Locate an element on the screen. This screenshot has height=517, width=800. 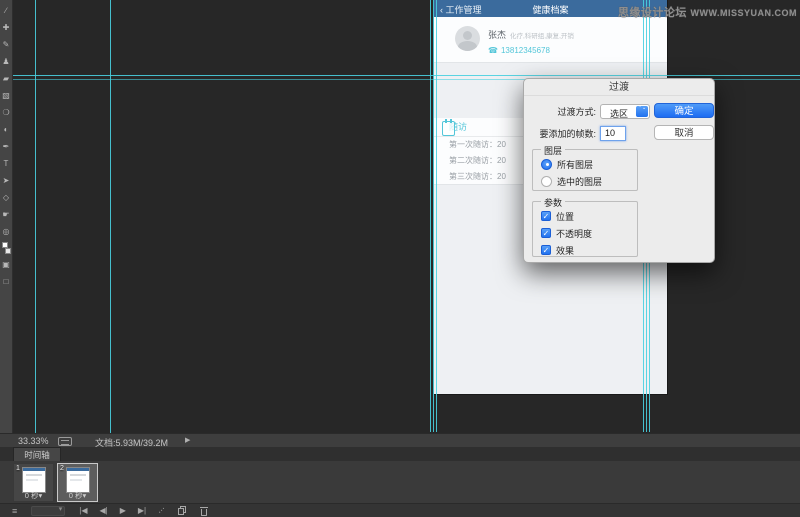
thumbnail-header-shape is located at coordinates (34, 469).